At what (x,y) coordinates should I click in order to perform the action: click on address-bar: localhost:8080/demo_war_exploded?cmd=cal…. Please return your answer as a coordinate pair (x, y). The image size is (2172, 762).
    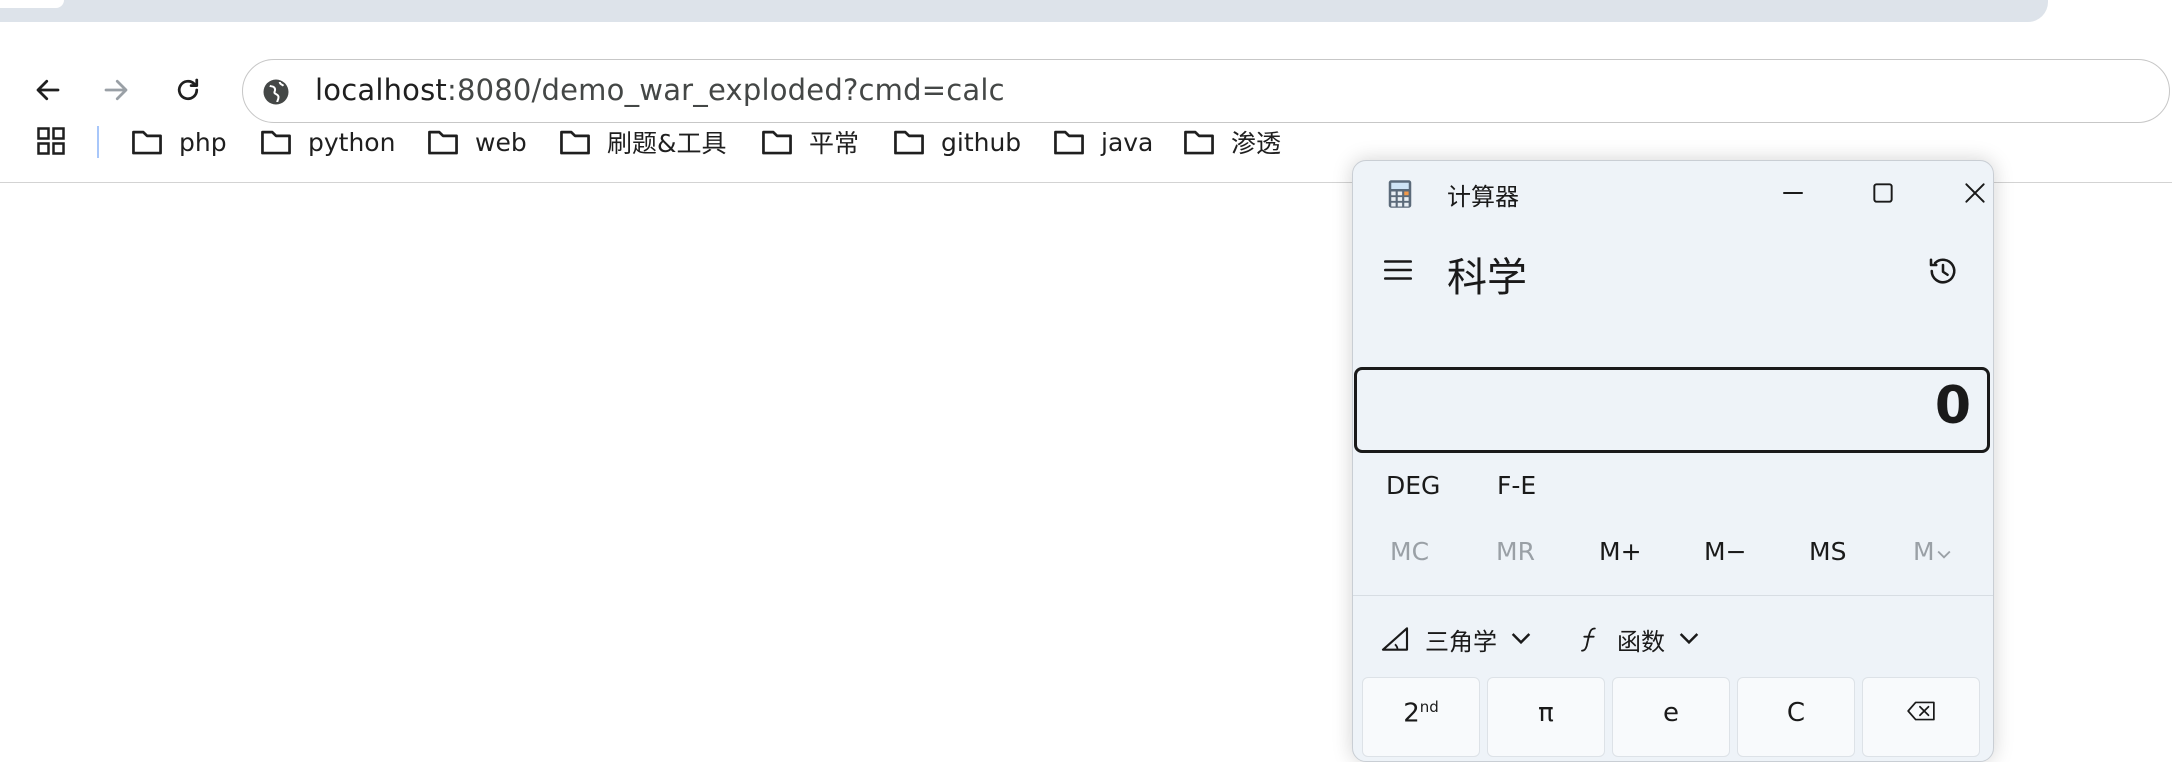
    Looking at the image, I should click on (1206, 91).